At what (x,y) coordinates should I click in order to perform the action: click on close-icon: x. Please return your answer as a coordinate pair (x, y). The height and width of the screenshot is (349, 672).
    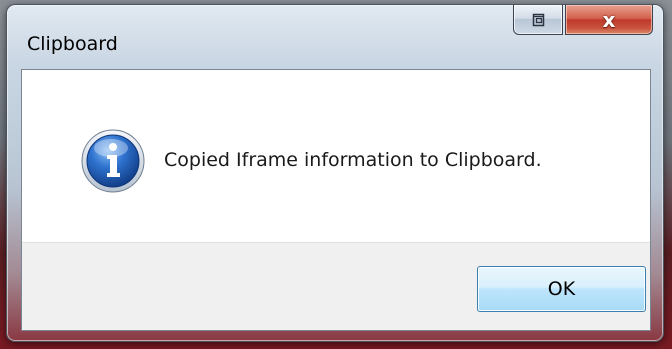
    Looking at the image, I should click on (609, 19).